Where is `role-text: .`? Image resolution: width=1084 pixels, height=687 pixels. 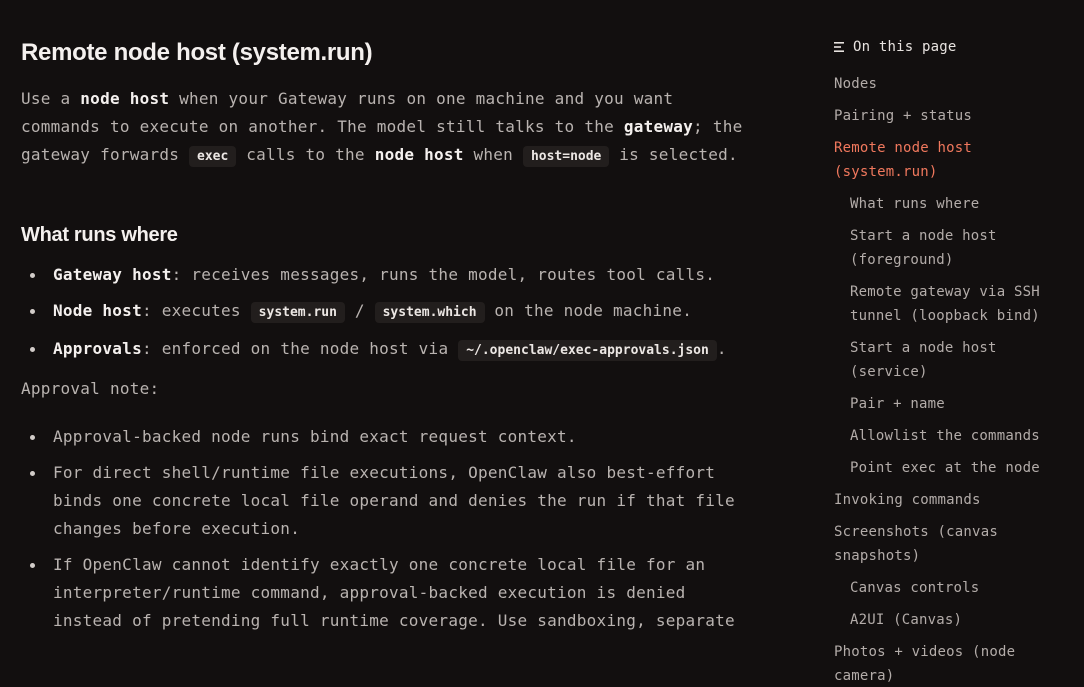
role-text: . is located at coordinates (721, 348).